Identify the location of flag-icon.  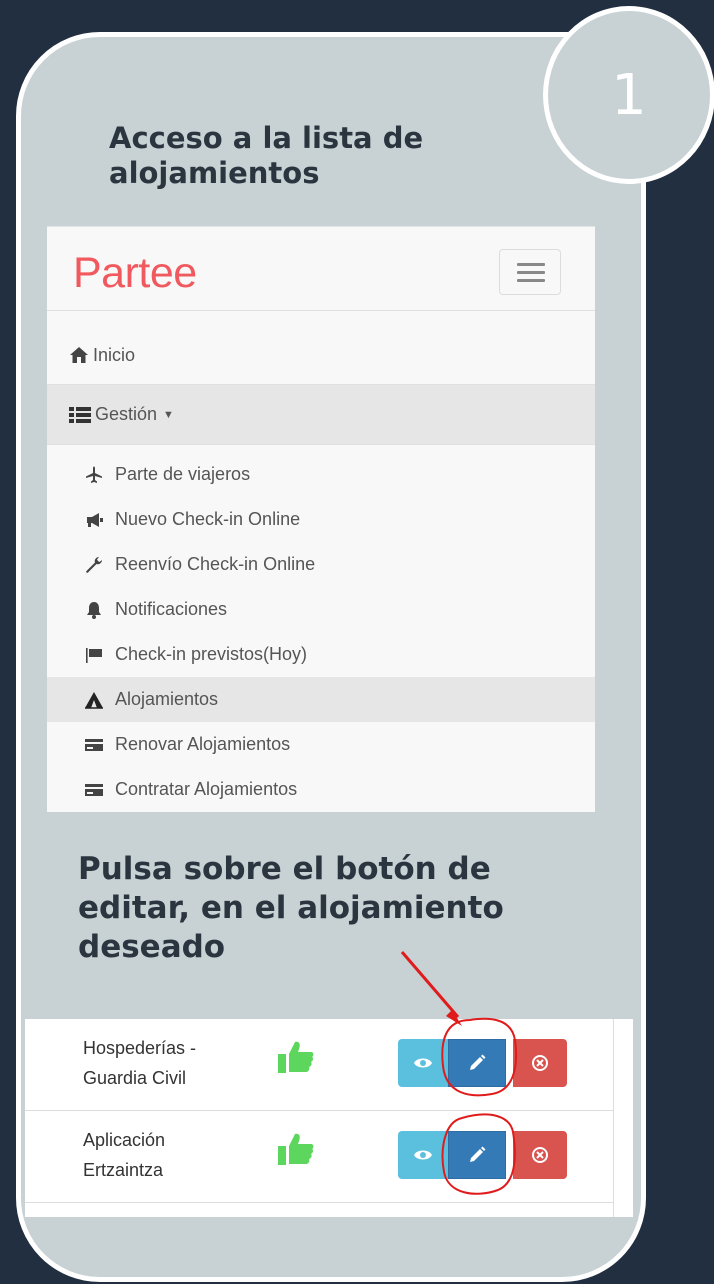
(94, 655).